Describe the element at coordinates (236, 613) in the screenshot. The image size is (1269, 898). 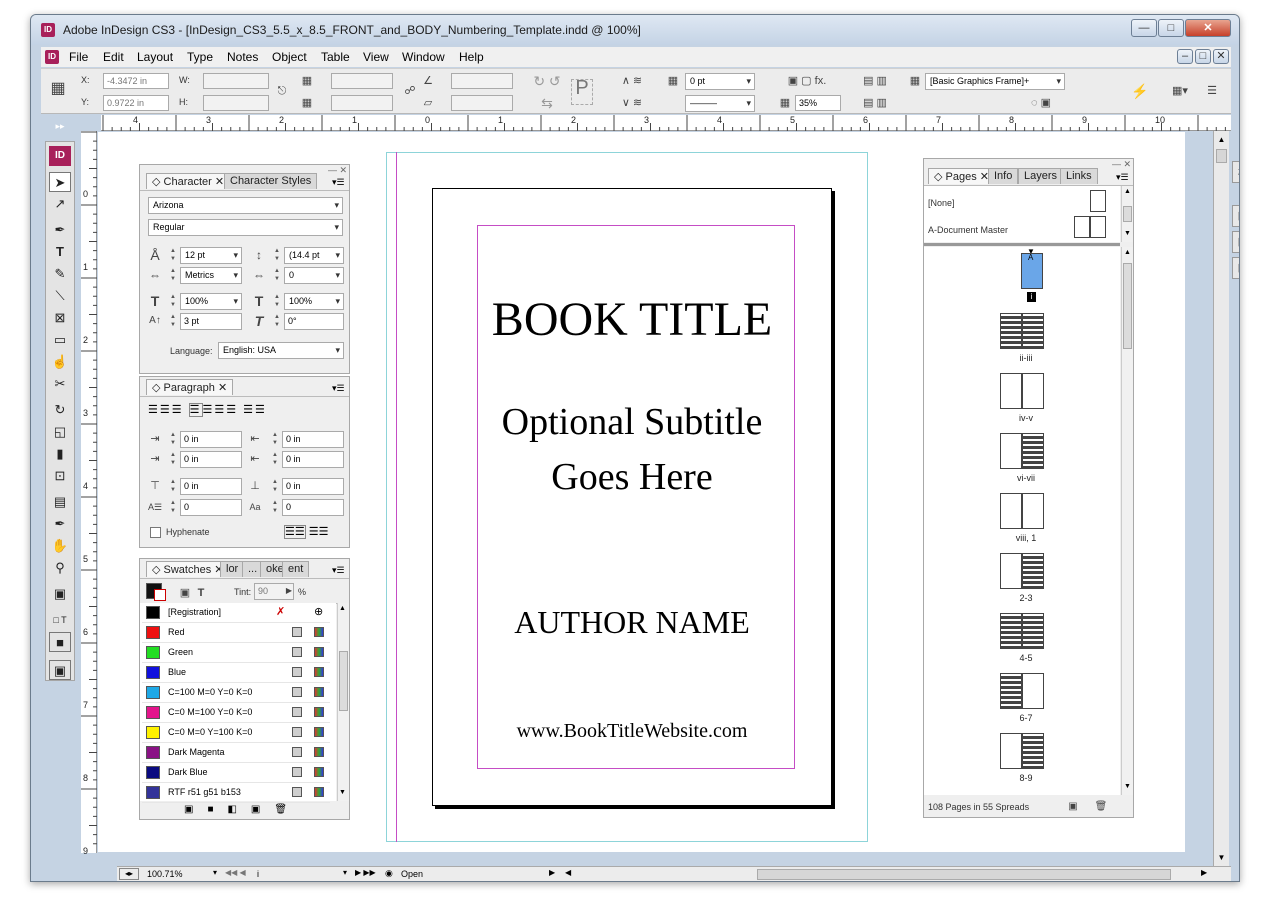
I see `swatch-row: [Registration] ✗ ⊕` at that location.